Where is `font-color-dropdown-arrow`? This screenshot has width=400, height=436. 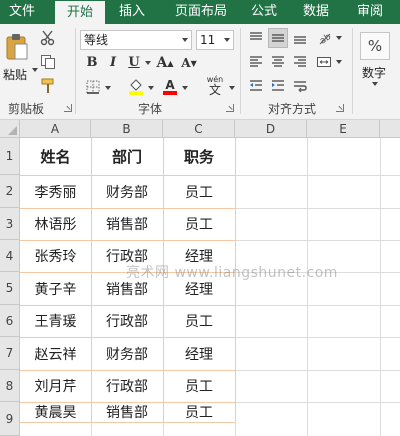
font-color-dropdown-arrow is located at coordinates (185, 88).